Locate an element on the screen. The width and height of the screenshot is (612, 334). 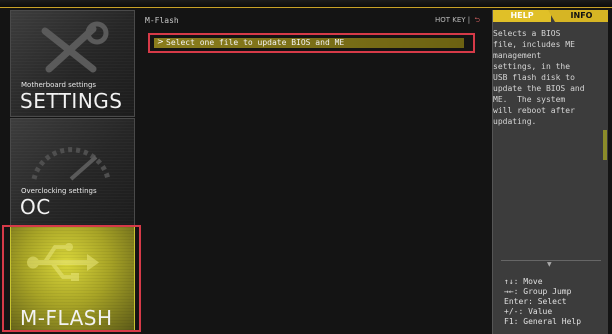
key-move: ↑↓: Move is located at coordinates (523, 281).